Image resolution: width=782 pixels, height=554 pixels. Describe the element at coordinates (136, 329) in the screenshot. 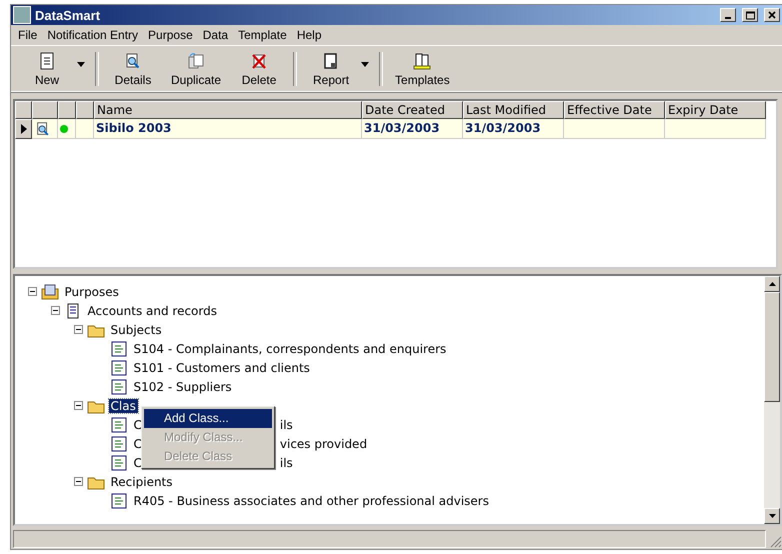

I see `tree-item: Subjects` at that location.